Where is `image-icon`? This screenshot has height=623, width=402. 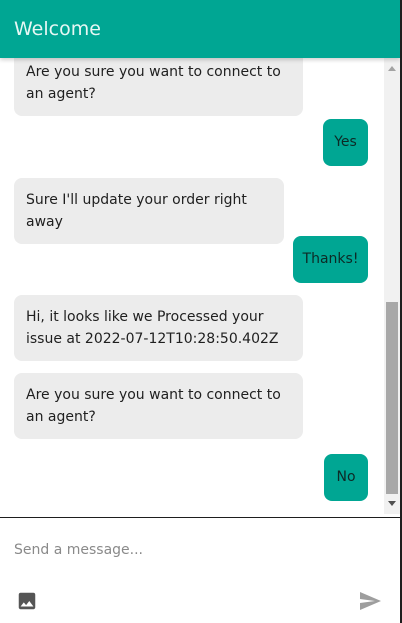
image-icon is located at coordinates (27, 601).